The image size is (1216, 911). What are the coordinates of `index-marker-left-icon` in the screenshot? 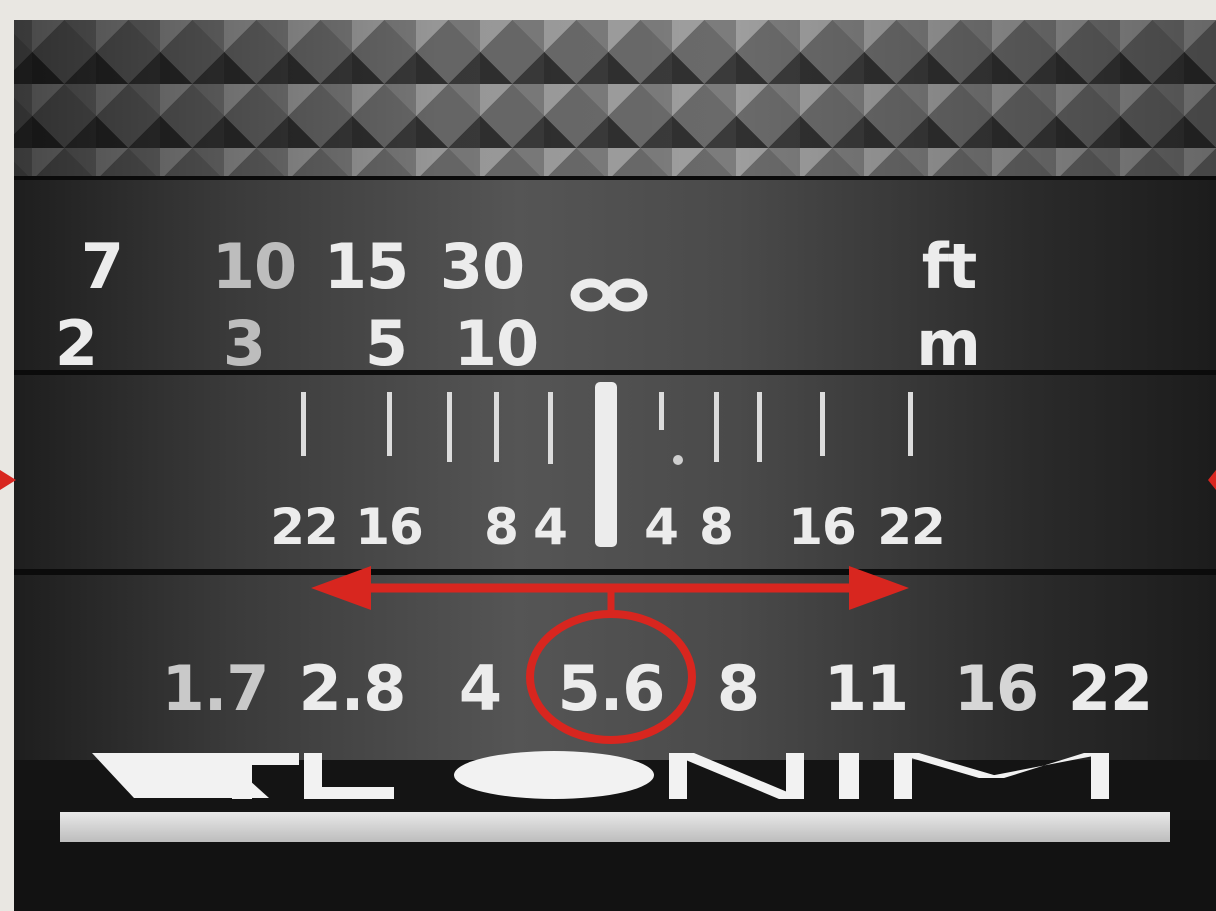 It's located at (8, 480).